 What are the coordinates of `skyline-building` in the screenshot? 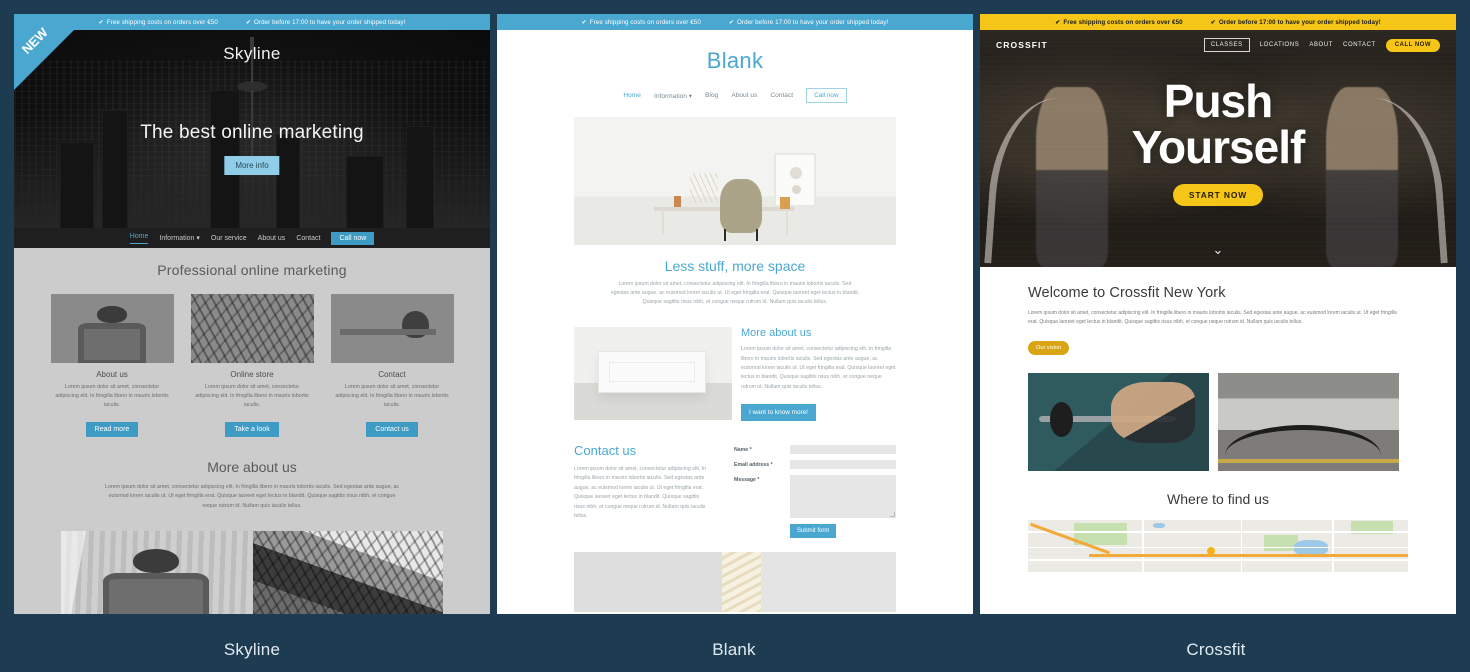 It's located at (365, 193).